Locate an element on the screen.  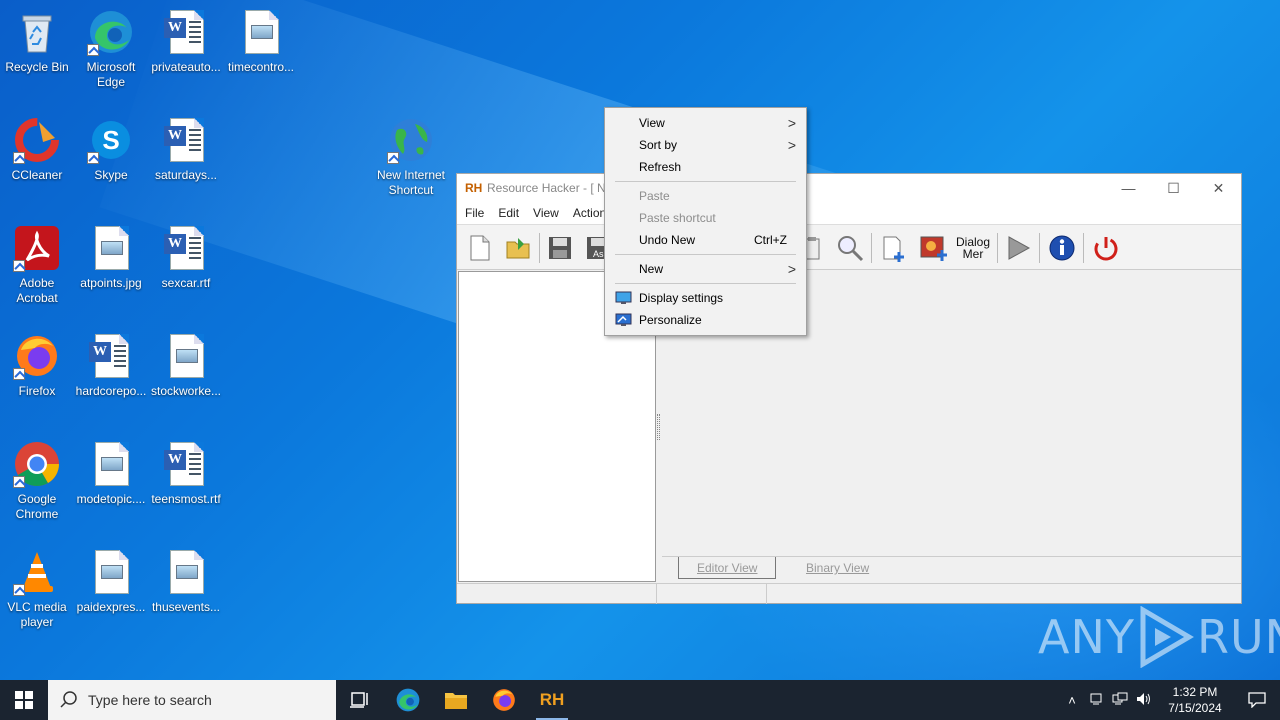
display-icon is located at coordinates (623, 297).